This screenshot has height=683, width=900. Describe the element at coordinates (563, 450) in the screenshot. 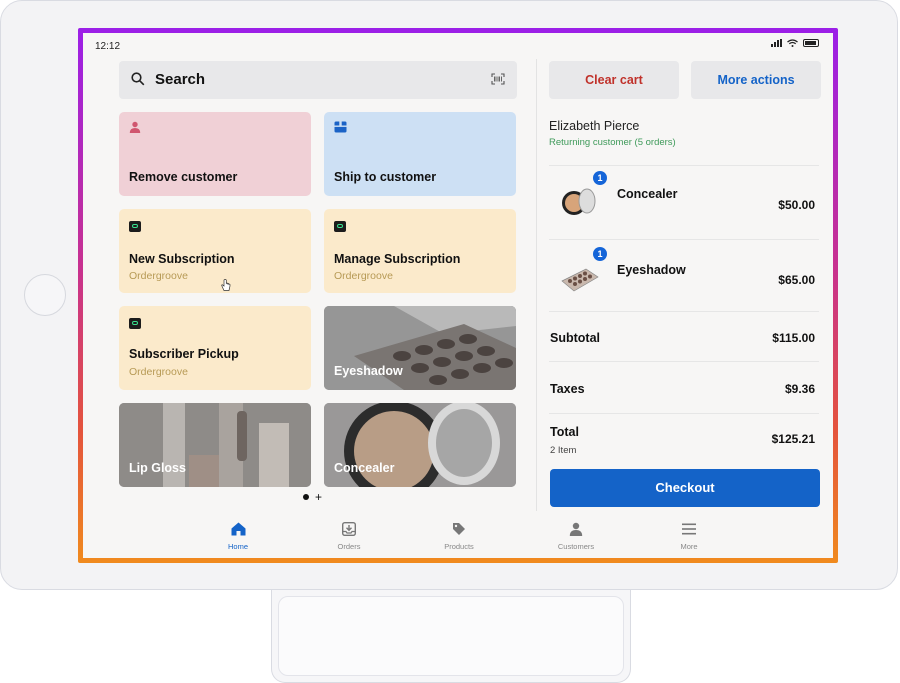

I see `item-count: 2 Item` at that location.